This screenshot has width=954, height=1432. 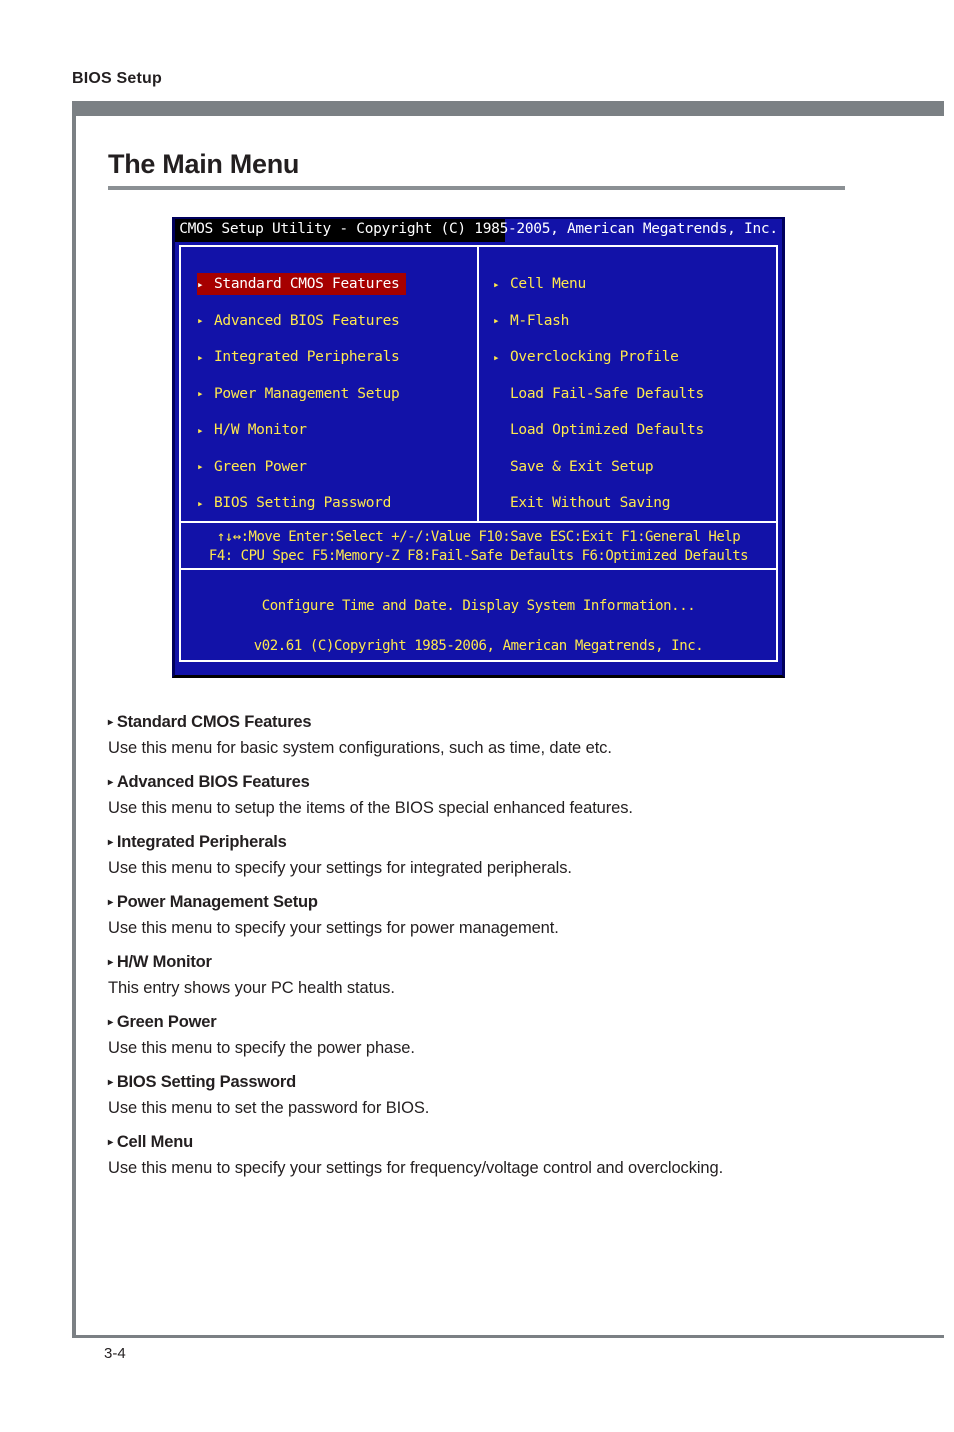 What do you see at coordinates (582, 466) in the screenshot?
I see `bios-menu-item-label: Save & Exit Setup` at bounding box center [582, 466].